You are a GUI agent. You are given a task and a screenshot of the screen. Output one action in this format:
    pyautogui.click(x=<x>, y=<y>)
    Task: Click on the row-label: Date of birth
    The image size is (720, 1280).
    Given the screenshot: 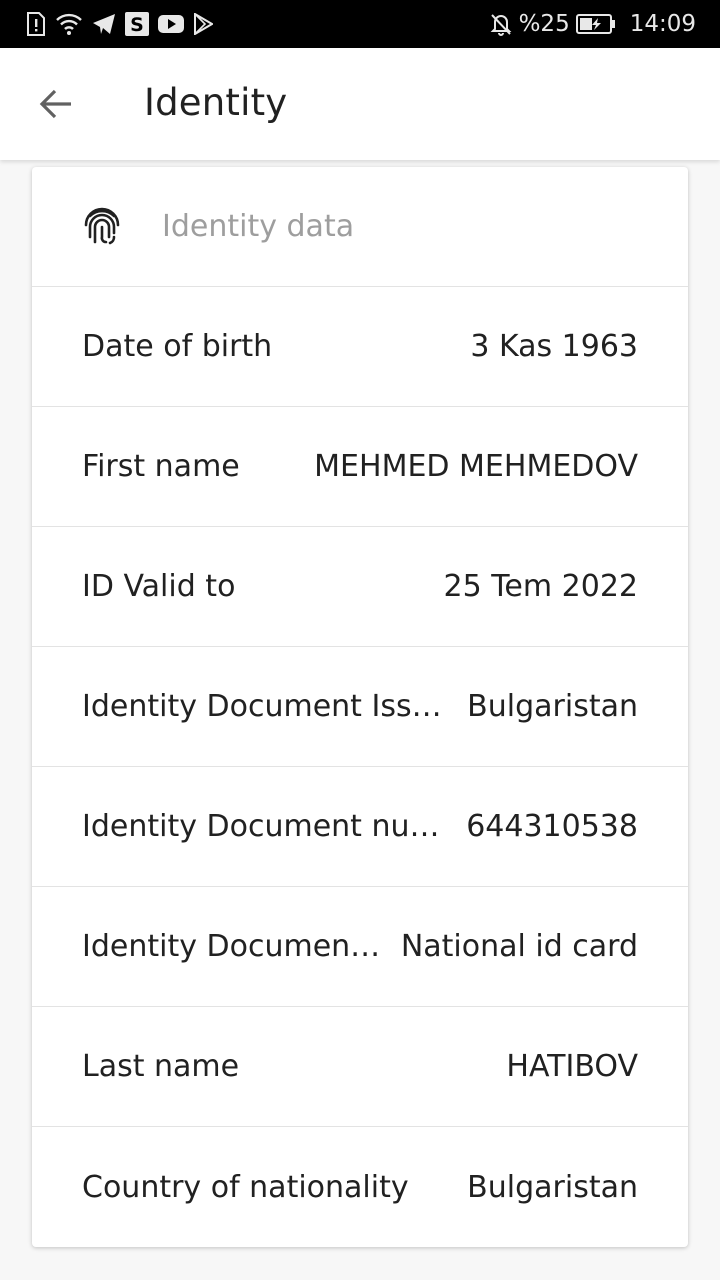 What is the action you would take?
    pyautogui.click(x=177, y=346)
    